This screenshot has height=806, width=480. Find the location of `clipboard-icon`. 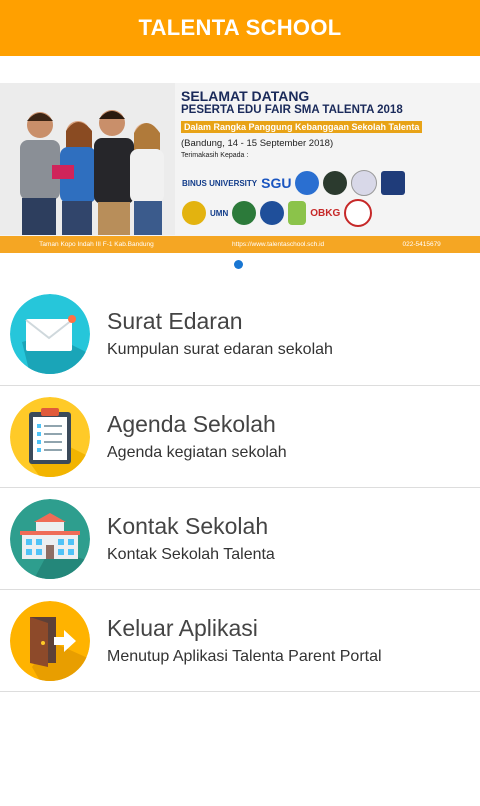

clipboard-icon is located at coordinates (50, 437).